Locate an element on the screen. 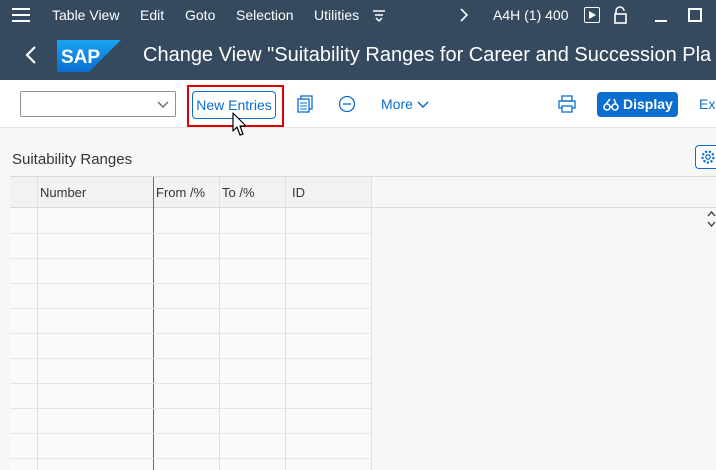 The width and height of the screenshot is (716, 470). more-menu-button: More is located at coordinates (405, 104).